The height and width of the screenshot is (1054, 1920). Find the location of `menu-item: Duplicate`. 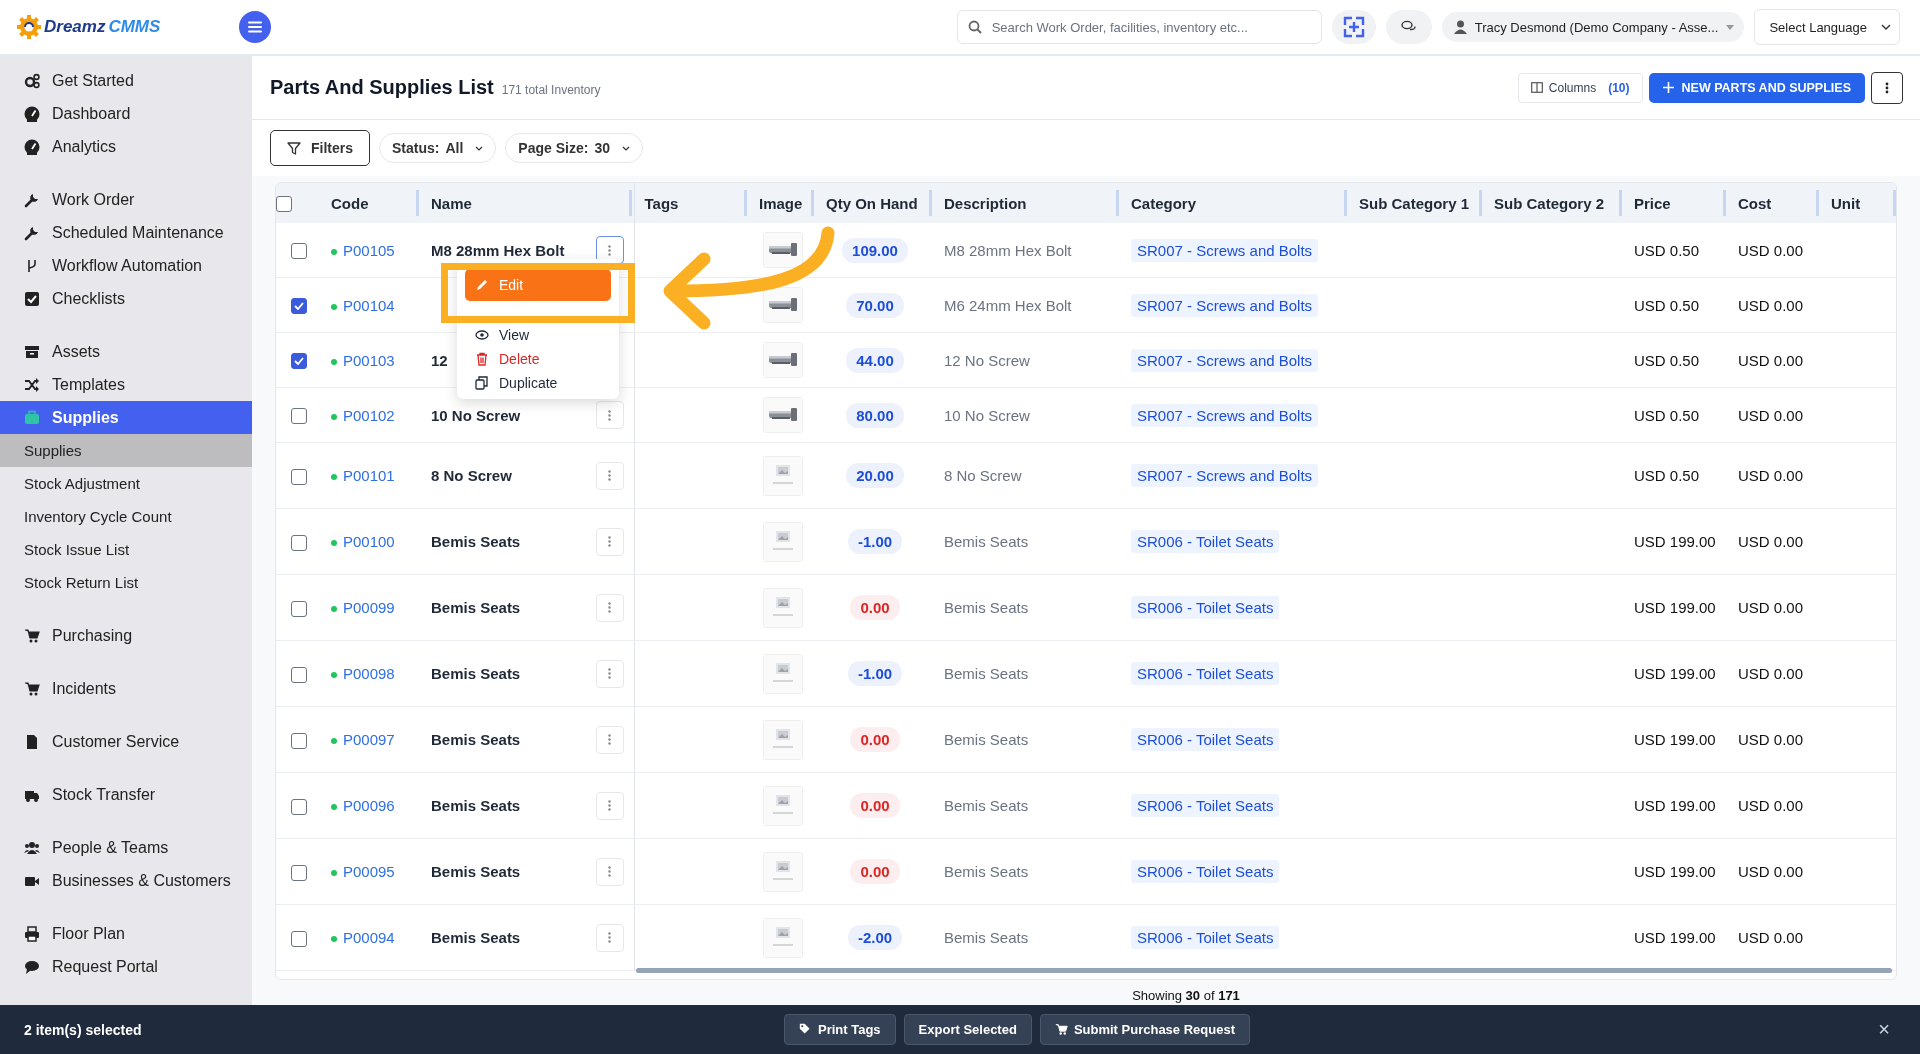

menu-item: Duplicate is located at coordinates (538, 383).